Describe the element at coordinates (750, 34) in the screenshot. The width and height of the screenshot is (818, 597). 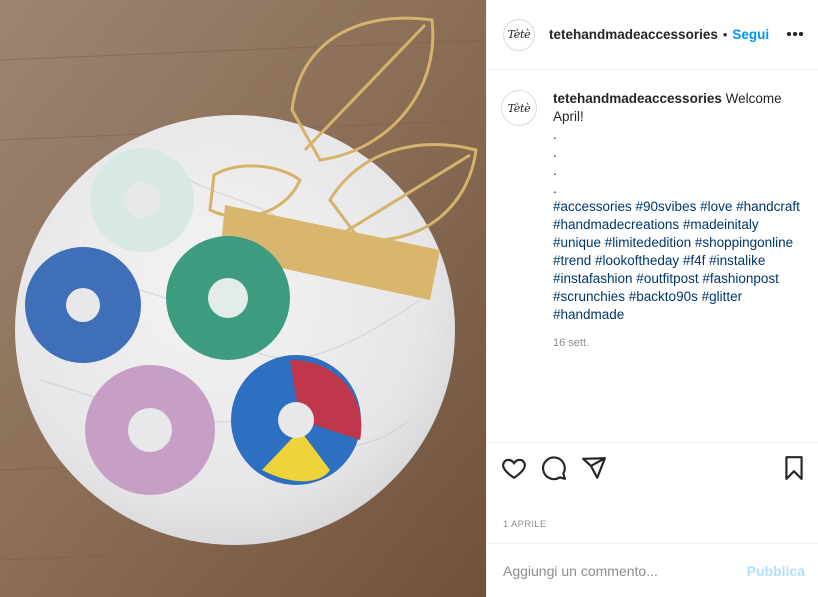
I see `follow-button: Segui` at that location.